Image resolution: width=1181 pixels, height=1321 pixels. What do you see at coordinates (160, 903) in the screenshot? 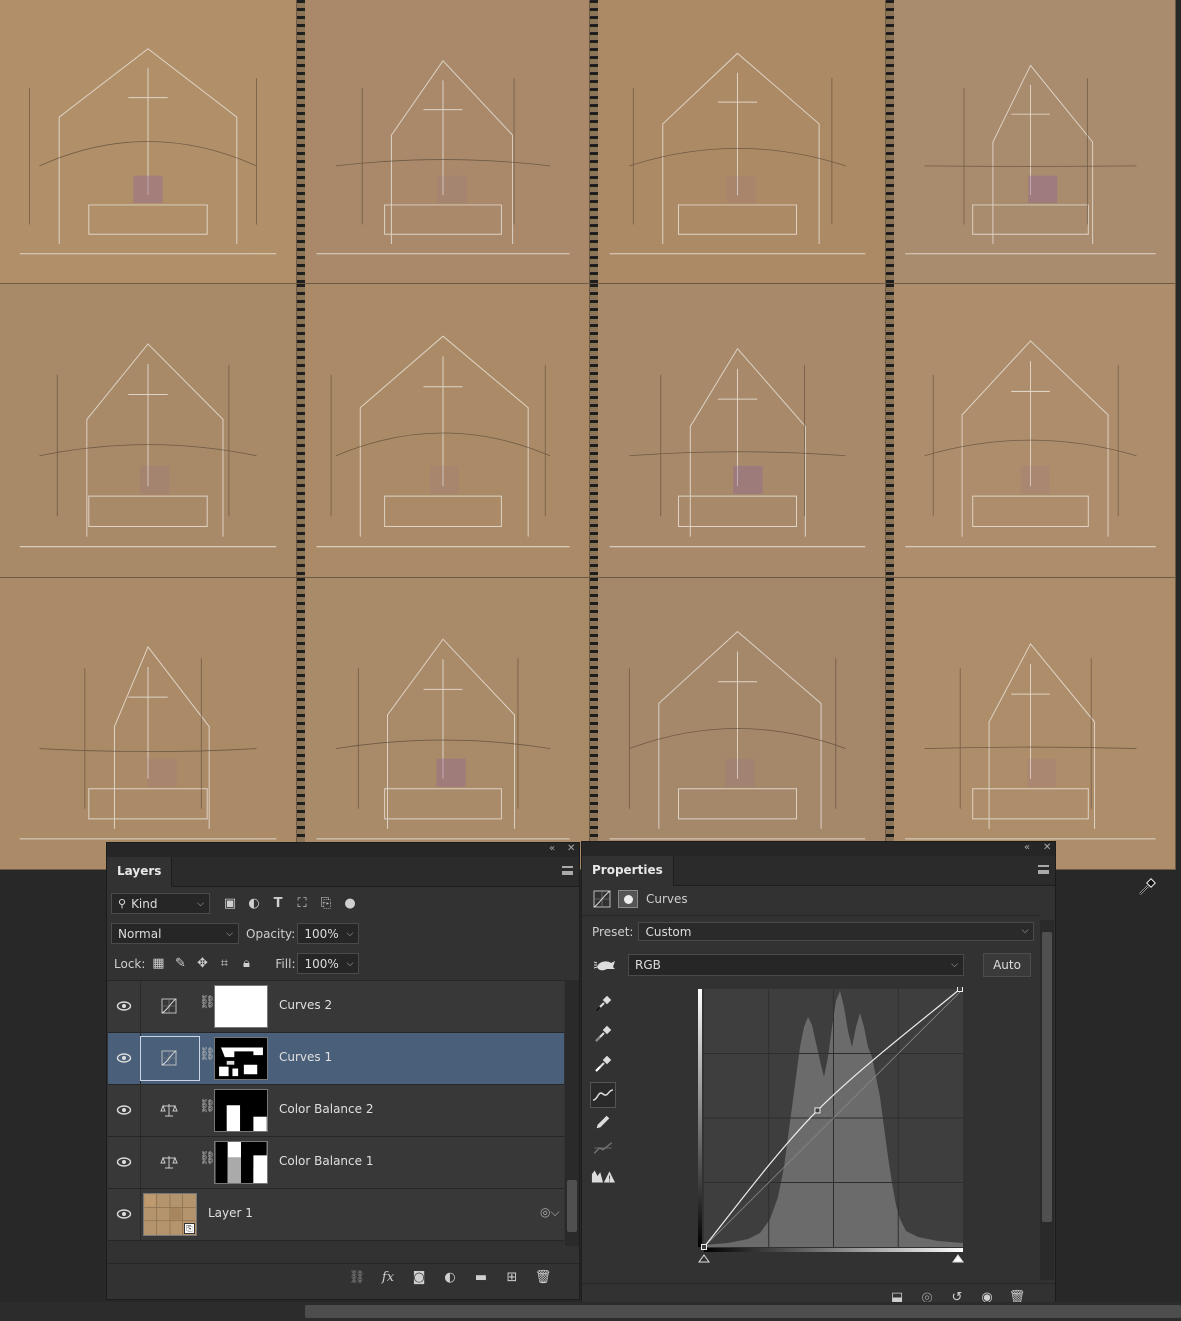
I see `filter-kind-select: ⚲ Kind ⌵` at bounding box center [160, 903].